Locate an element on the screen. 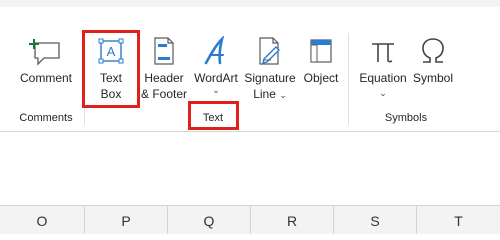 Image resolution: width=500 pixels, height=240 pixels. text-box-label-line1: Text is located at coordinates (110, 78).